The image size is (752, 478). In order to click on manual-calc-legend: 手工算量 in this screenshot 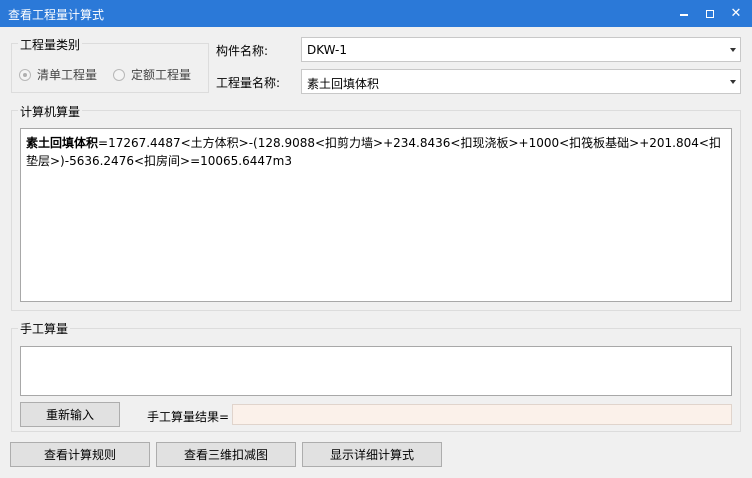, I will do `click(44, 328)`.